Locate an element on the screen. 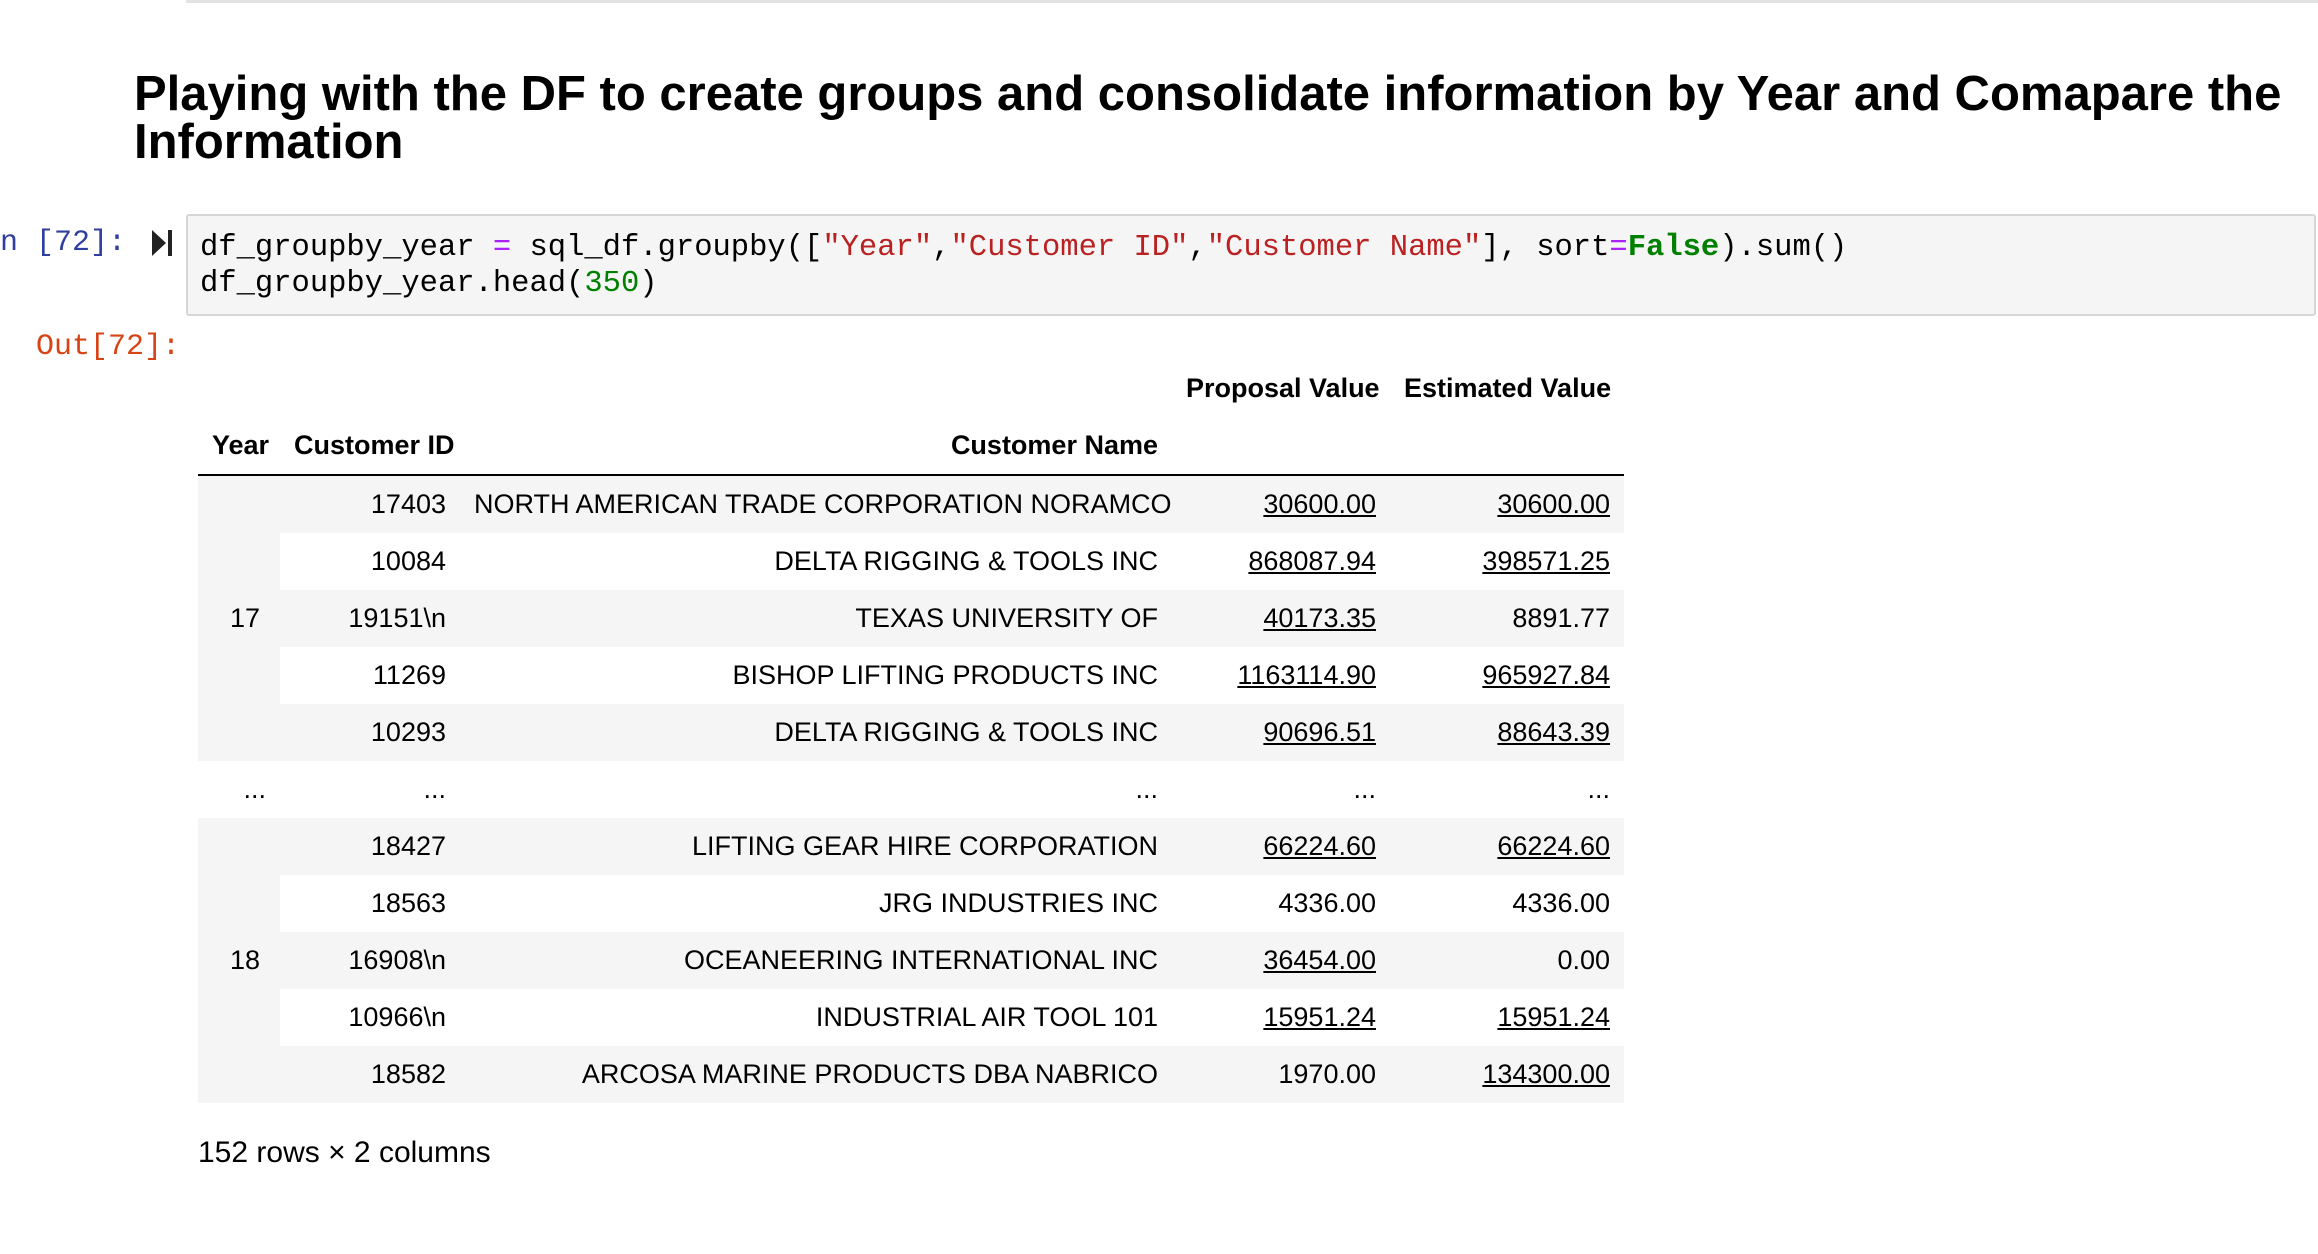 Image resolution: width=2318 pixels, height=1254 pixels. cell-estimated-value-value: 0.00 is located at coordinates (1583, 960).